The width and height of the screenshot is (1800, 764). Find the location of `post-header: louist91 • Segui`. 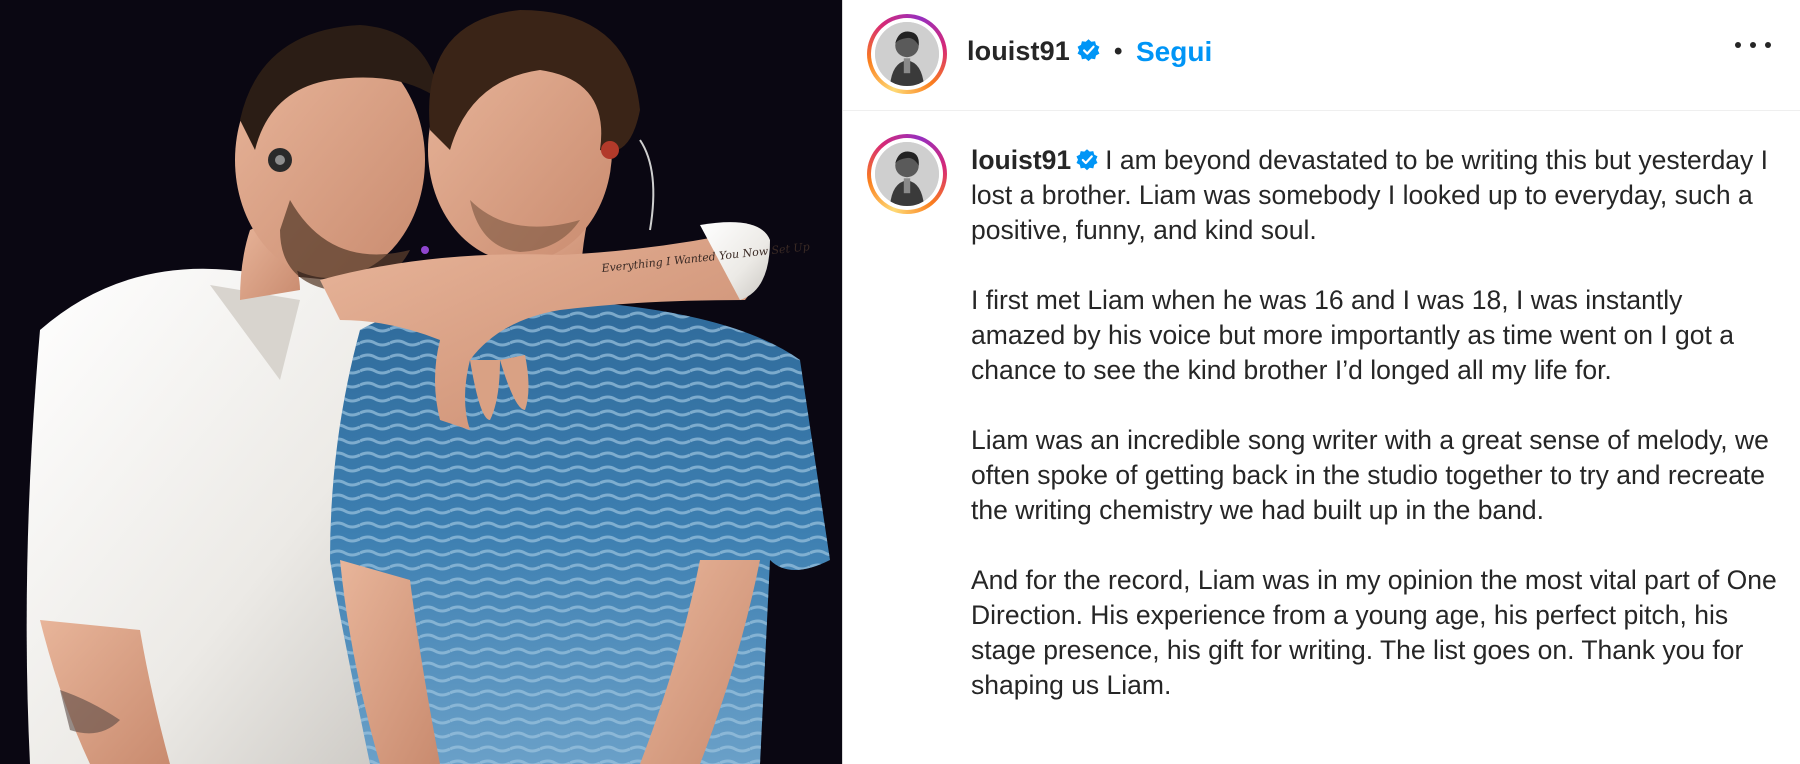

post-header: louist91 • Segui is located at coordinates (1321, 55).